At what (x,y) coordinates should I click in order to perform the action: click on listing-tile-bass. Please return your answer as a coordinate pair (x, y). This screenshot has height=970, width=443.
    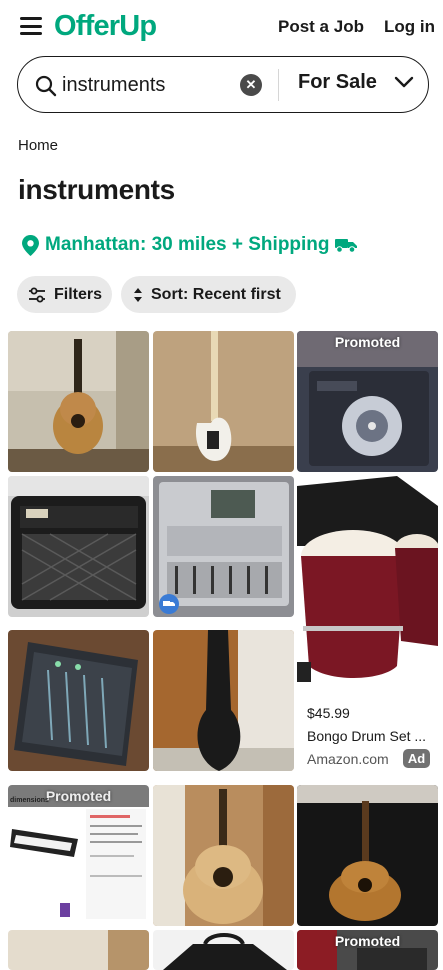
    Looking at the image, I should click on (223, 401).